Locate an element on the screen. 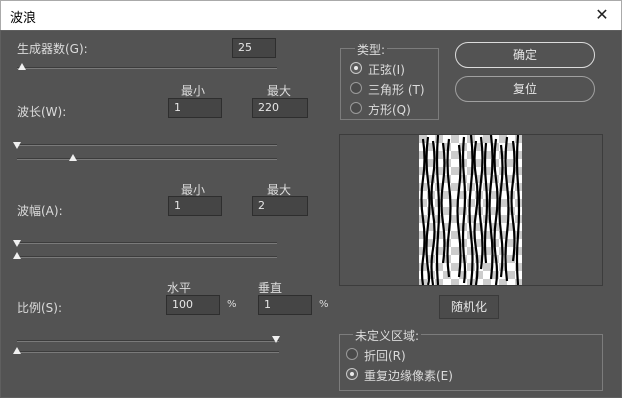 This screenshot has width=622, height=398. scale-vertical-field: 1 is located at coordinates (285, 305).